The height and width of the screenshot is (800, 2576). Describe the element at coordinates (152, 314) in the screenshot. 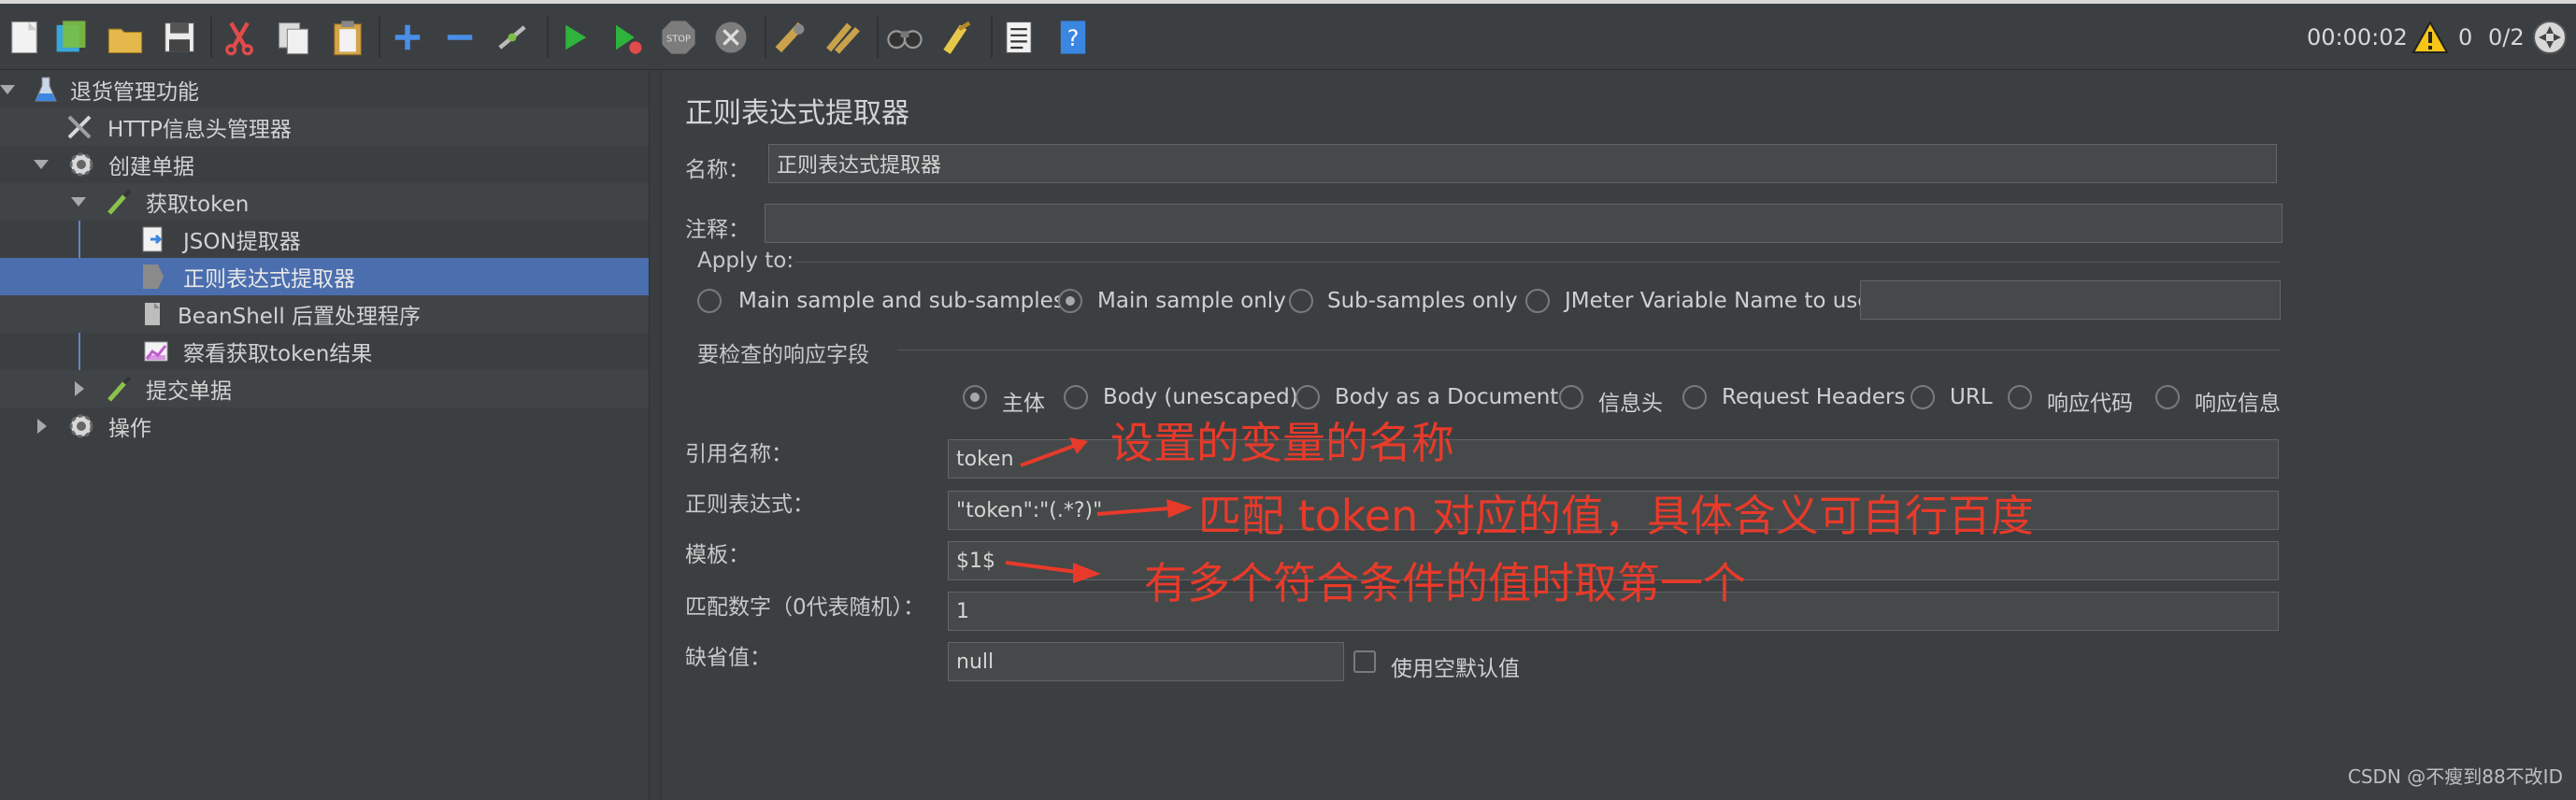

I see `beanshell-icon` at that location.